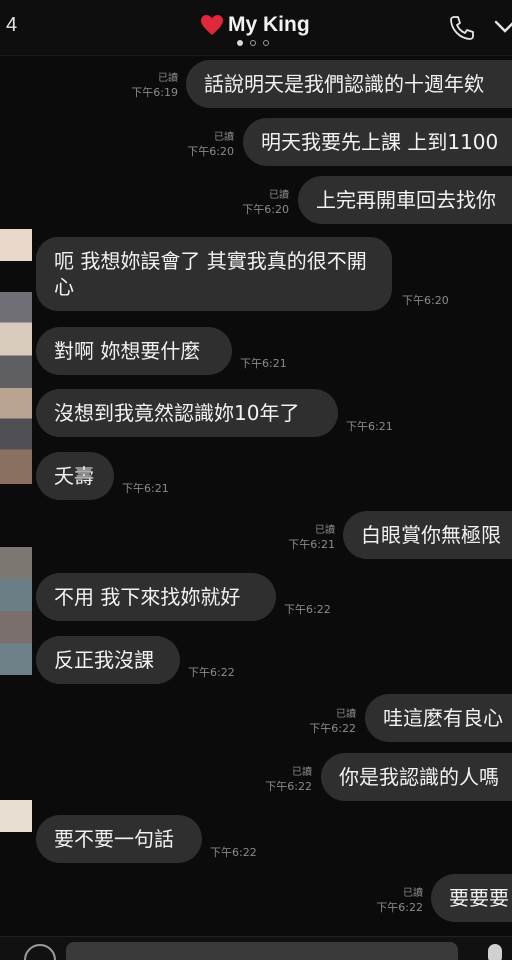 The width and height of the screenshot is (512, 960). Describe the element at coordinates (503, 27) in the screenshot. I see `chevron-down-icon` at that location.